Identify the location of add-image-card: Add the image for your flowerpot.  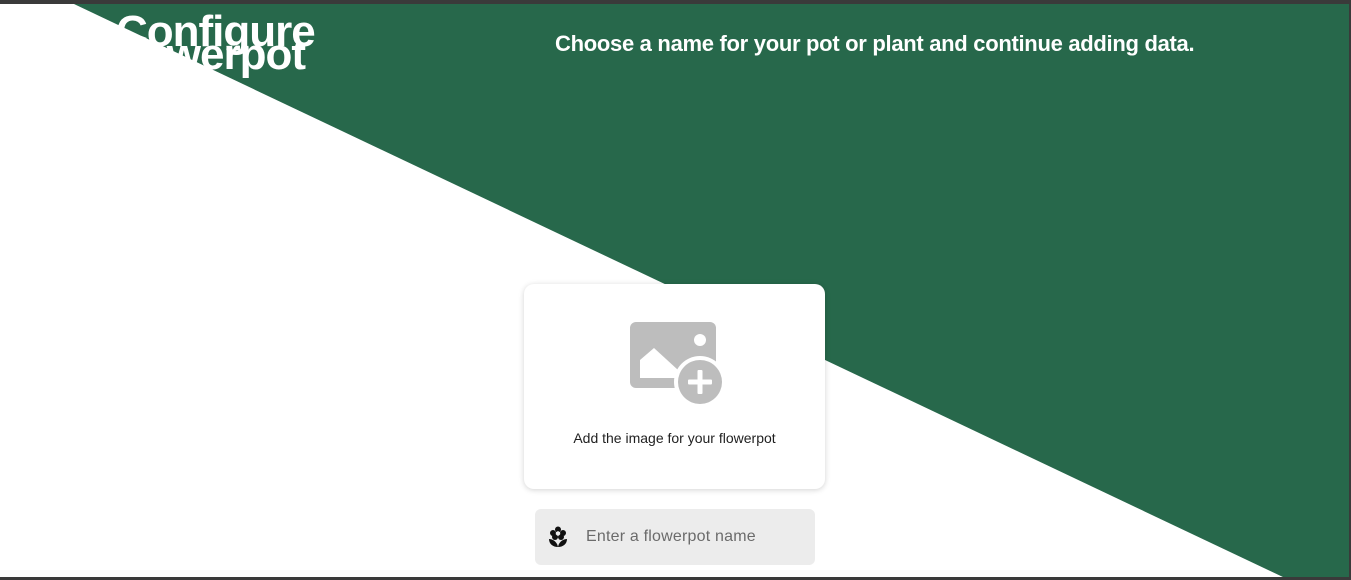
(674, 386).